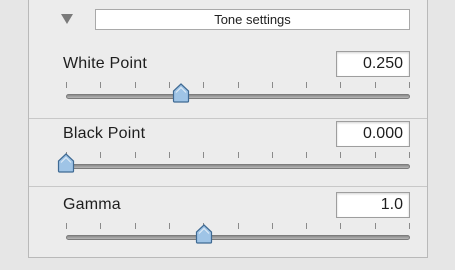  Describe the element at coordinates (204, 234) in the screenshot. I see `gamma-slider-thumb` at that location.